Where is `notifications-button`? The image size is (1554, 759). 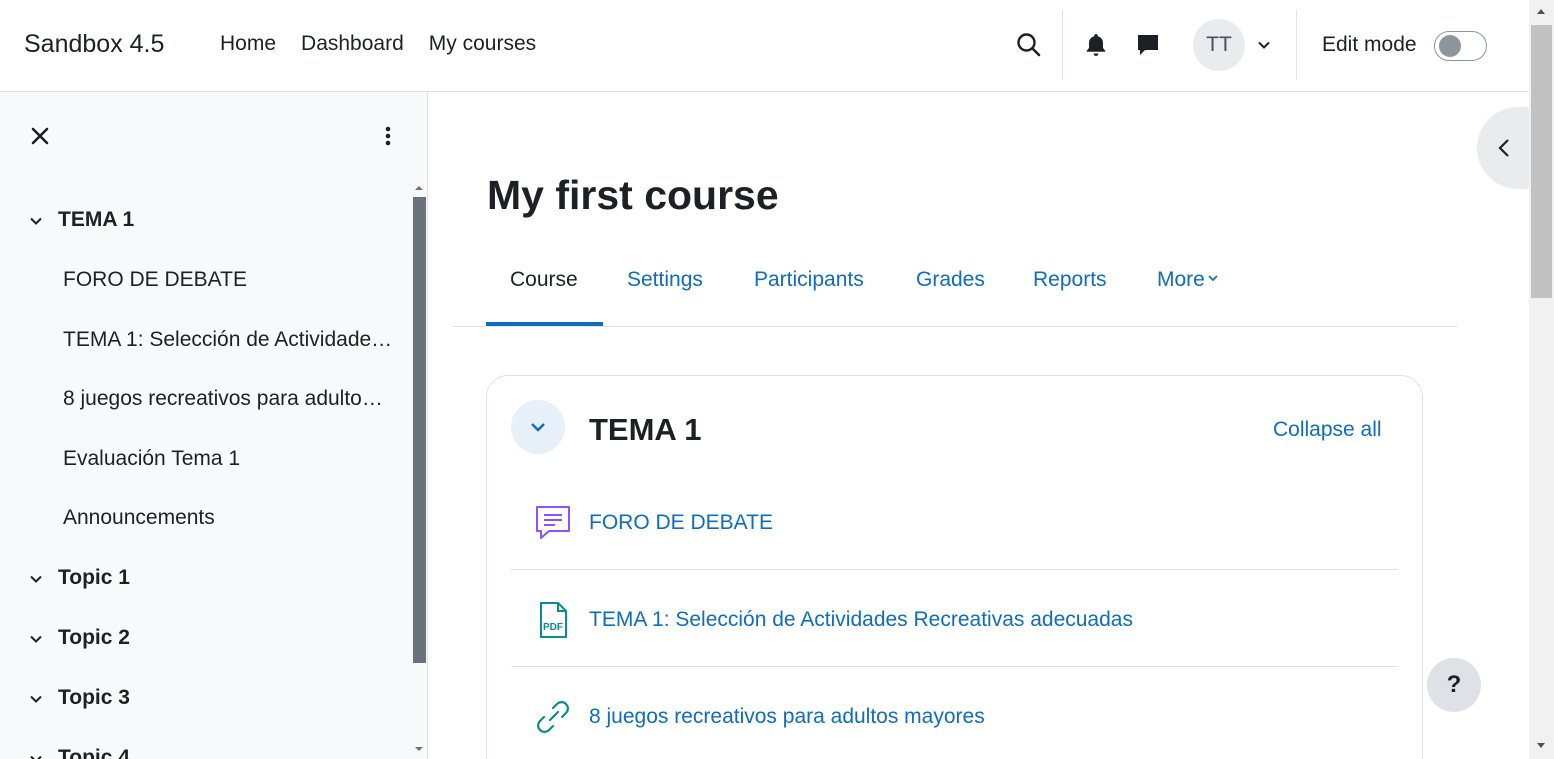
notifications-button is located at coordinates (1096, 45).